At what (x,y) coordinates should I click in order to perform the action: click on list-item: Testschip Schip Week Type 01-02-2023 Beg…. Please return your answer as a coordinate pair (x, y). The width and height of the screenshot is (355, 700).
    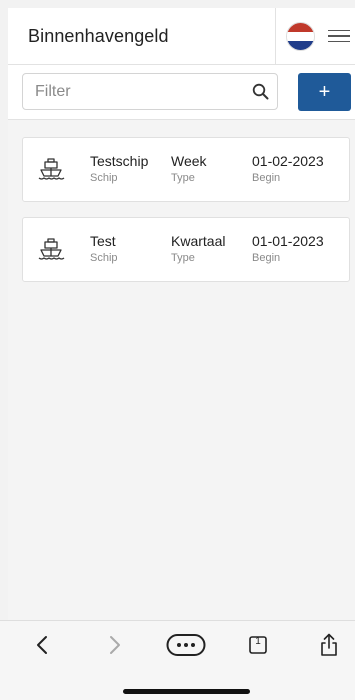
    Looking at the image, I should click on (186, 169).